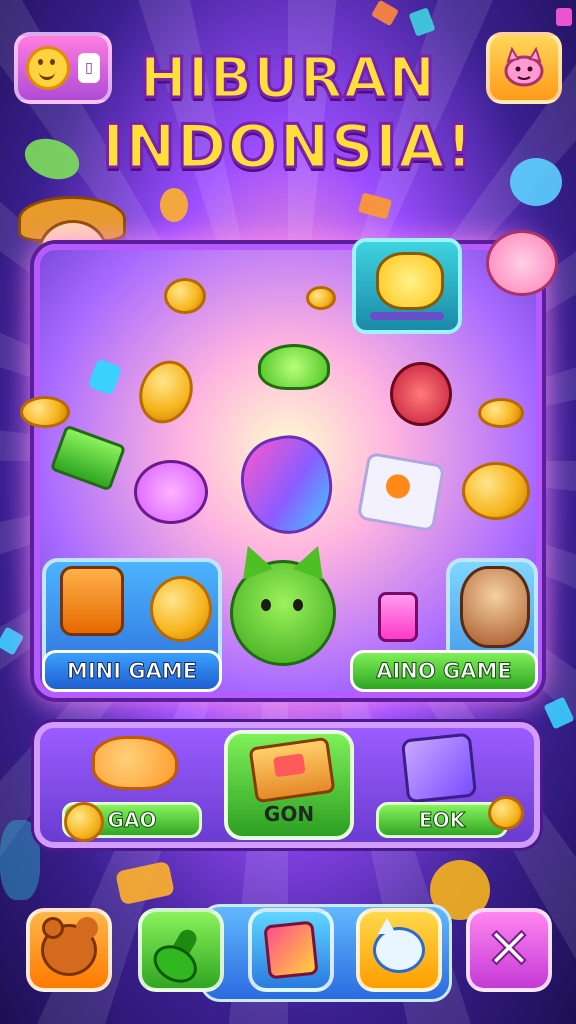  I want to click on gao-label: GAO, so click(132, 820).